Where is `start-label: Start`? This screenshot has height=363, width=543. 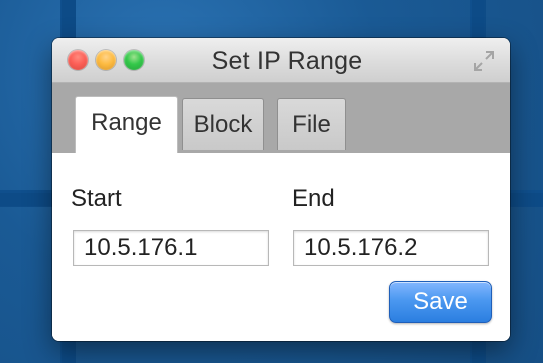 start-label: Start is located at coordinates (96, 198).